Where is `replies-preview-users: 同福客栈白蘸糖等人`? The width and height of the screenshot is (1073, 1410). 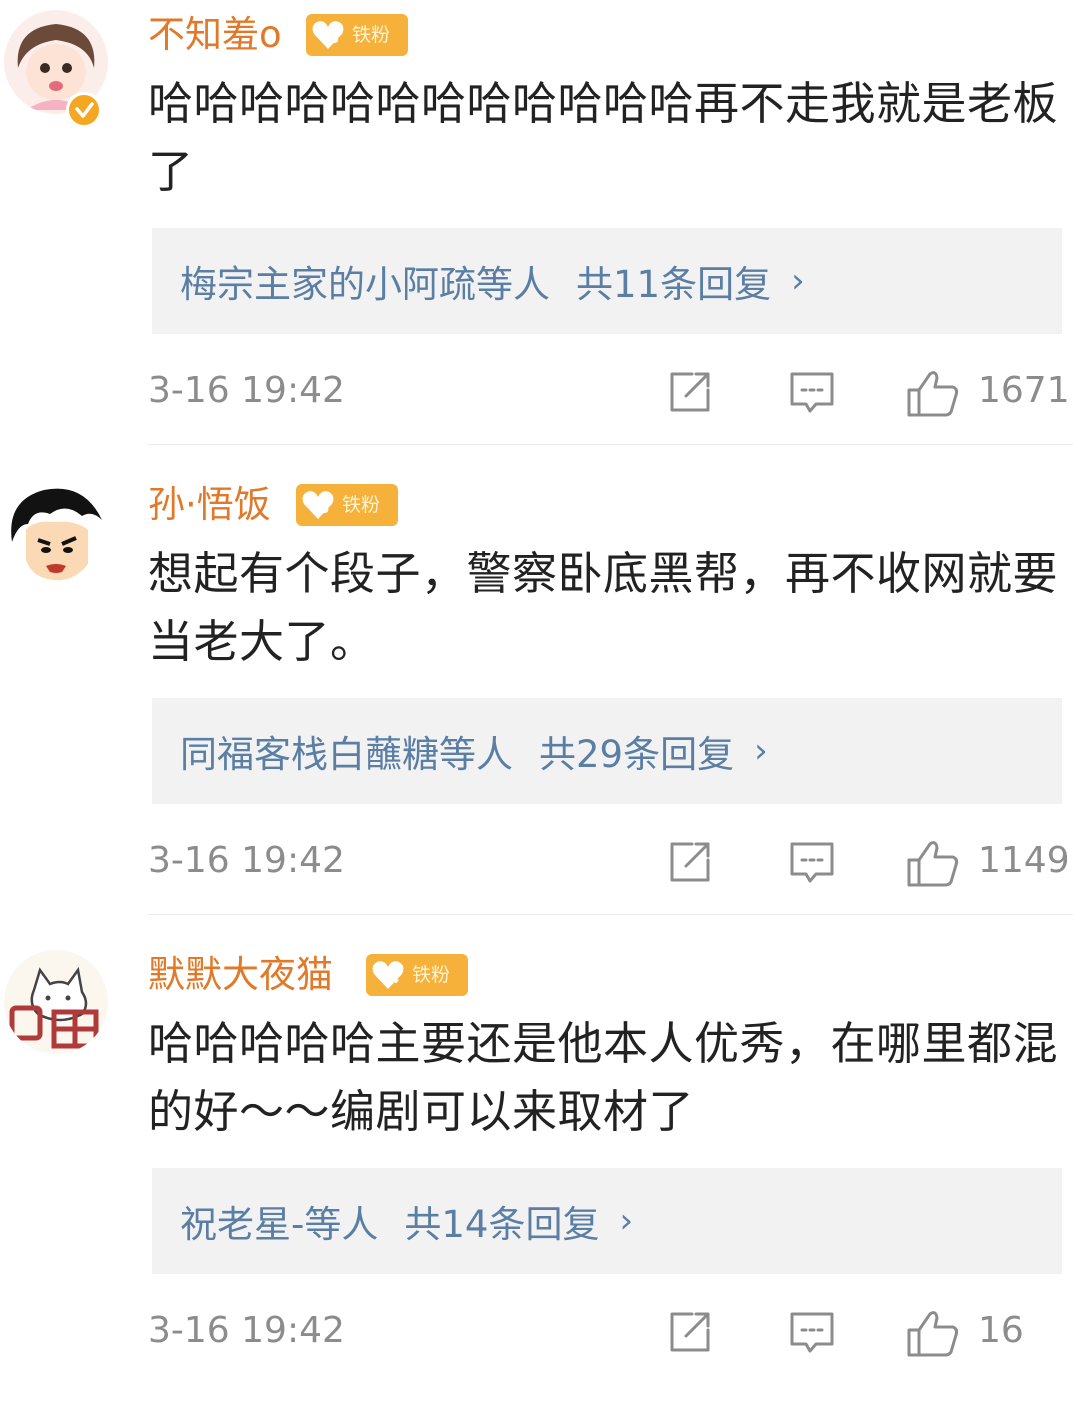 replies-preview-users: 同福客栈白蘸糖等人 is located at coordinates (346, 754).